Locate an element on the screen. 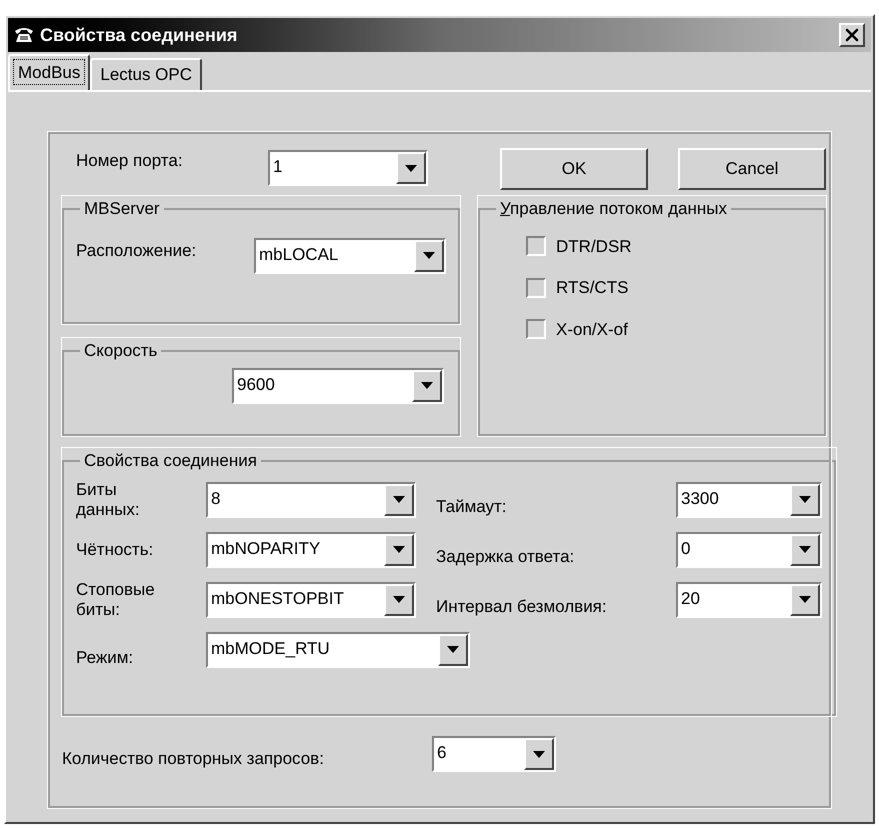 The image size is (879, 828). field-label: Чётность: is located at coordinates (115, 550).